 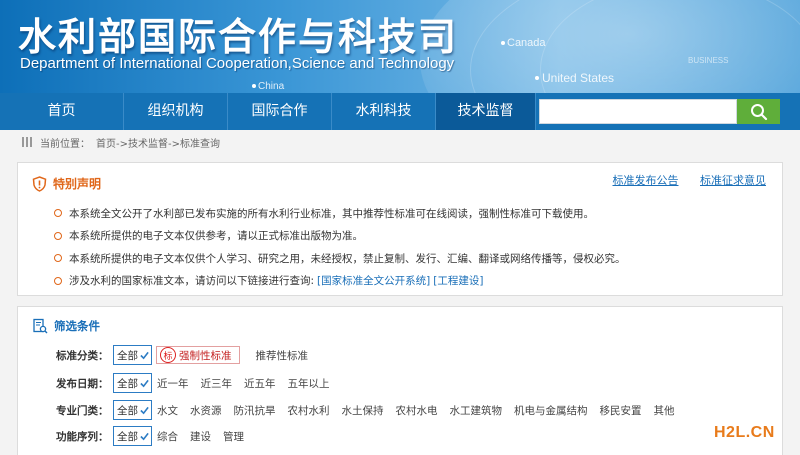 I want to click on filter-title: 筛选条件, so click(x=77, y=326).